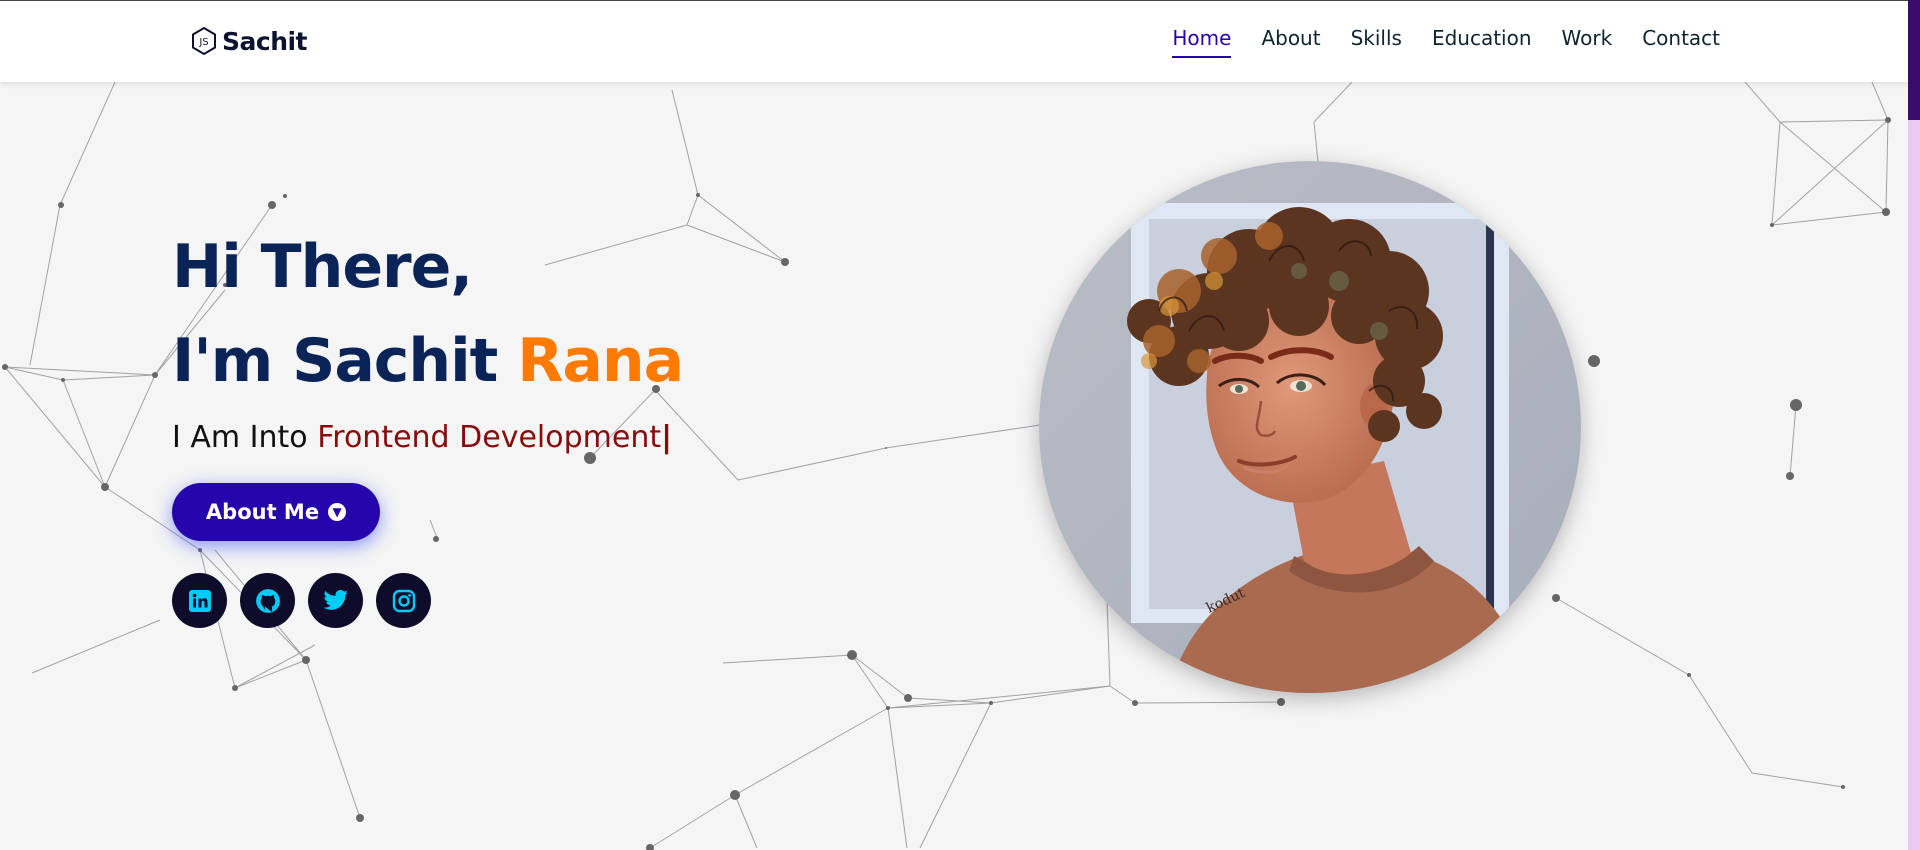 This screenshot has height=850, width=1920. I want to click on linkedin-icon, so click(199, 600).